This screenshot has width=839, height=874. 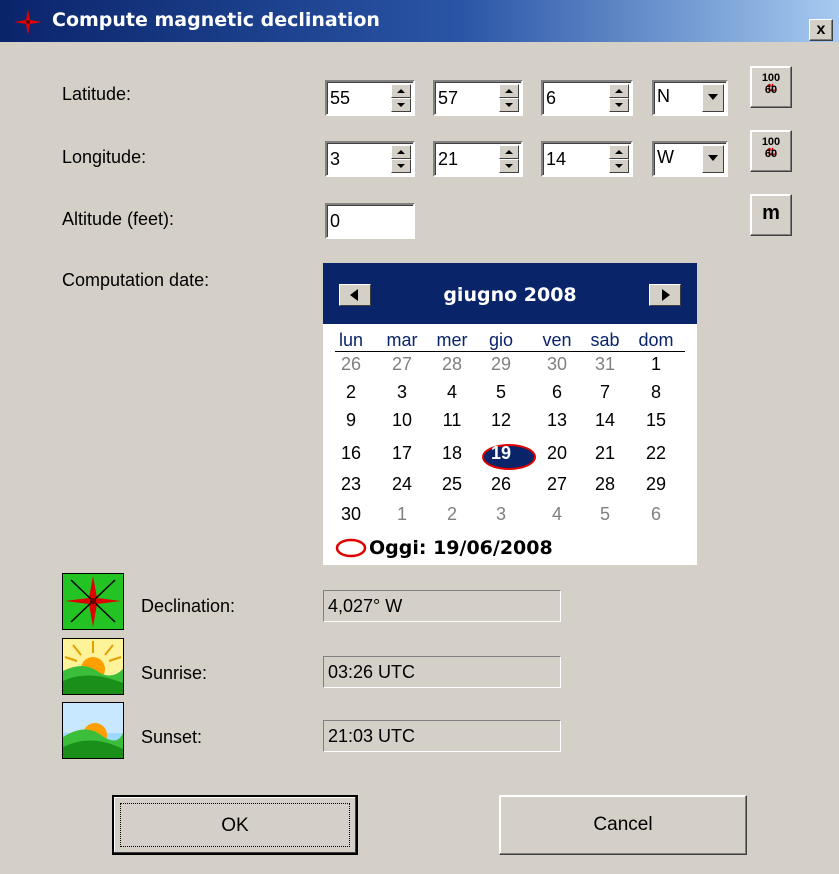 I want to click on weekday-header: gio, so click(x=501, y=340).